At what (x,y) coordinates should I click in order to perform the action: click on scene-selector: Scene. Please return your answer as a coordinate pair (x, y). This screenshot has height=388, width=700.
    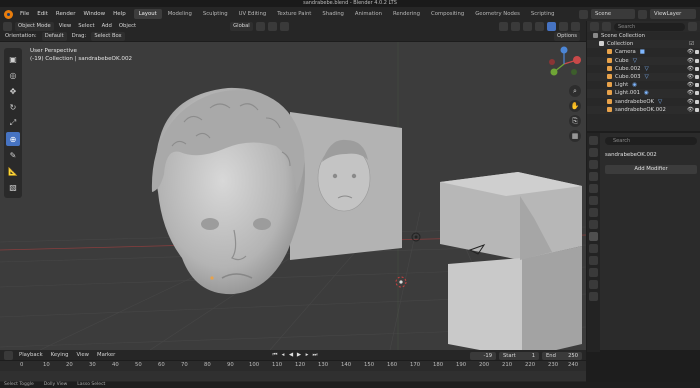
    Looking at the image, I should click on (613, 14).